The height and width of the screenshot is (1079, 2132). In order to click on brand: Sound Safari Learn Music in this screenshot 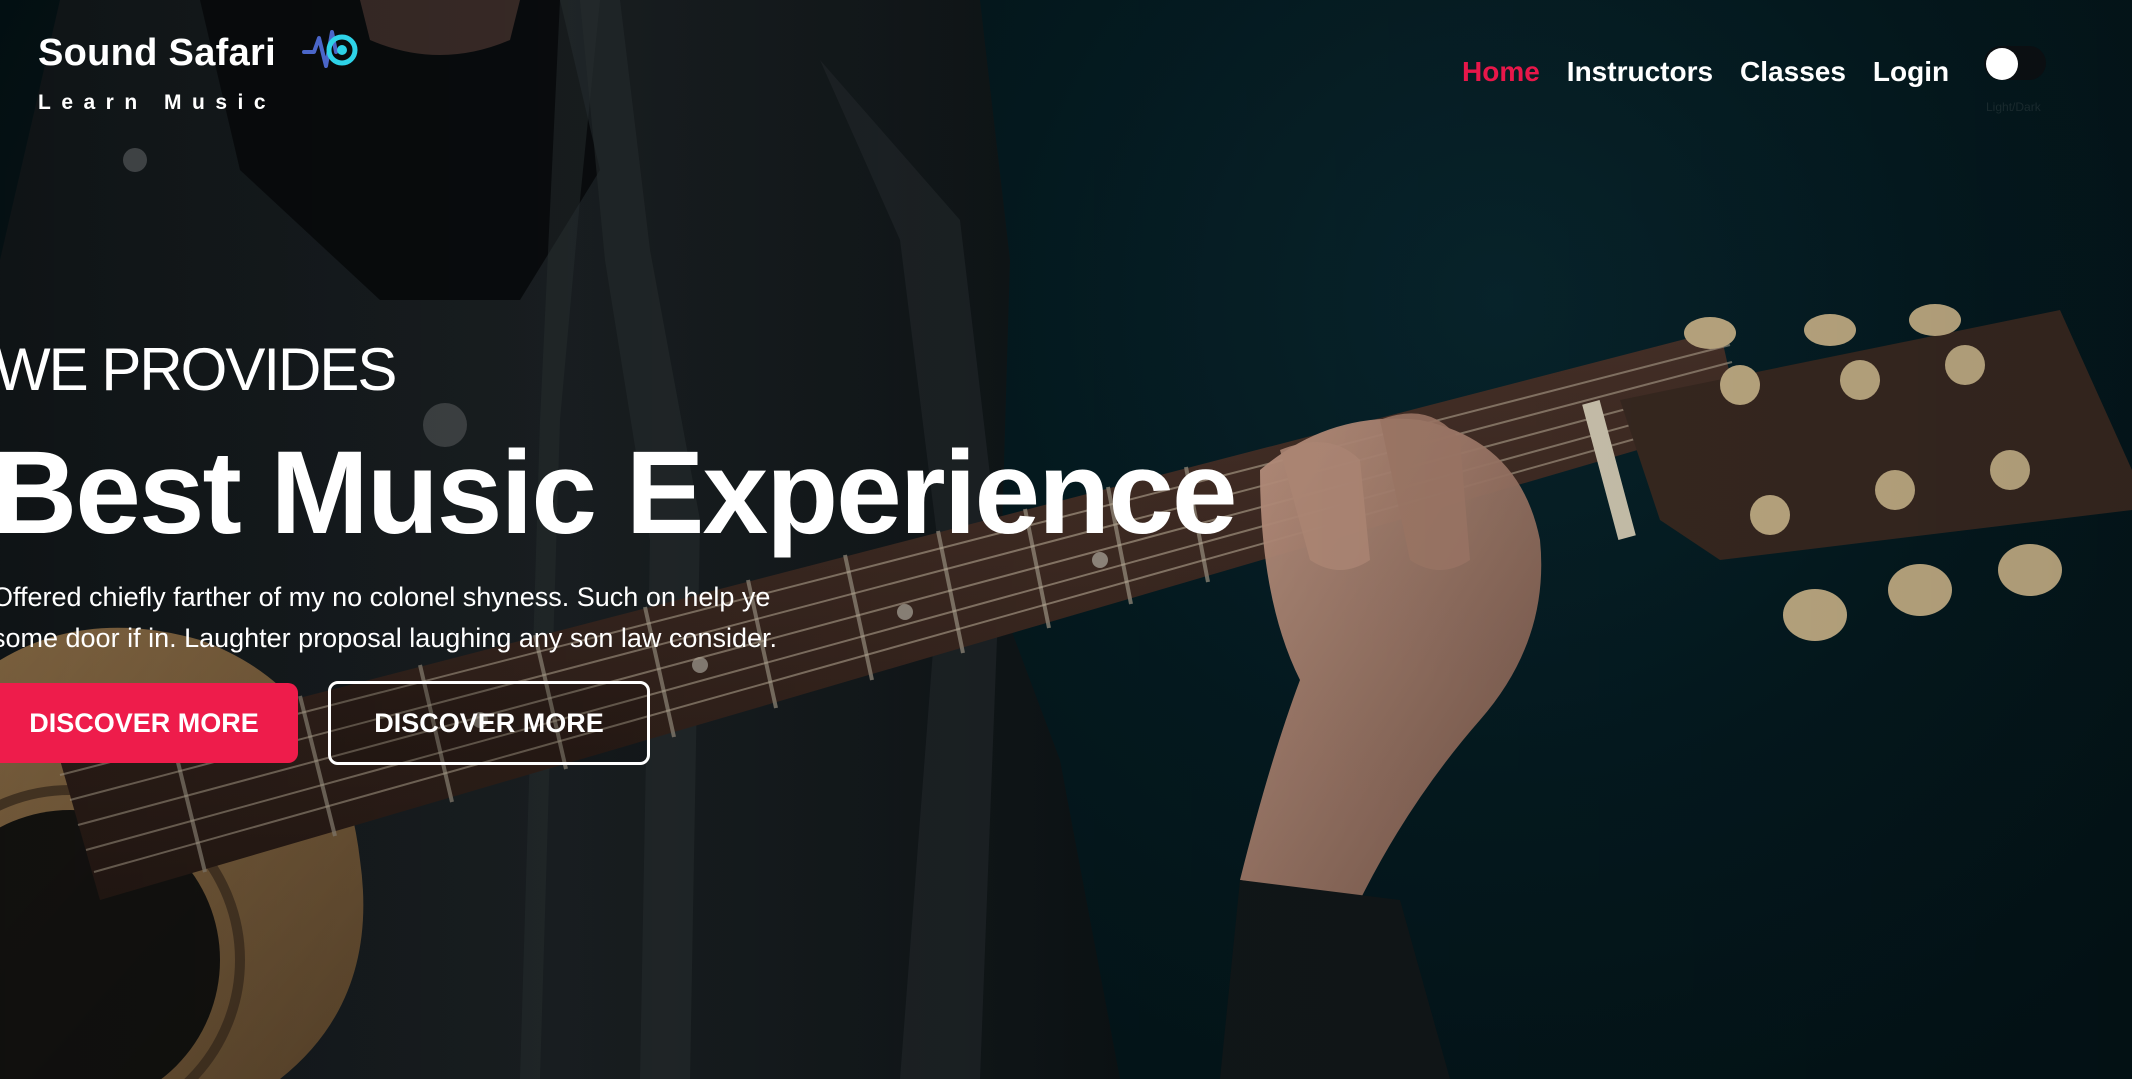, I will do `click(199, 72)`.